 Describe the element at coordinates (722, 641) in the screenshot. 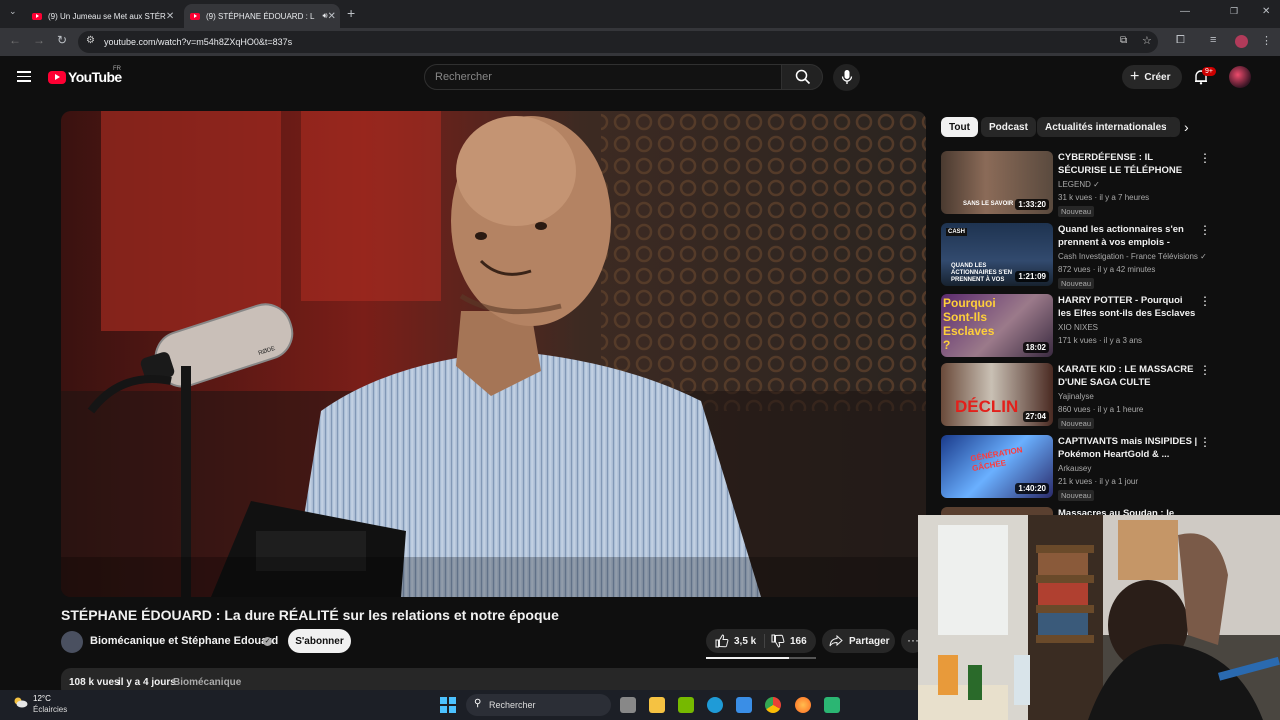

I see `thumbs-up-icon` at that location.